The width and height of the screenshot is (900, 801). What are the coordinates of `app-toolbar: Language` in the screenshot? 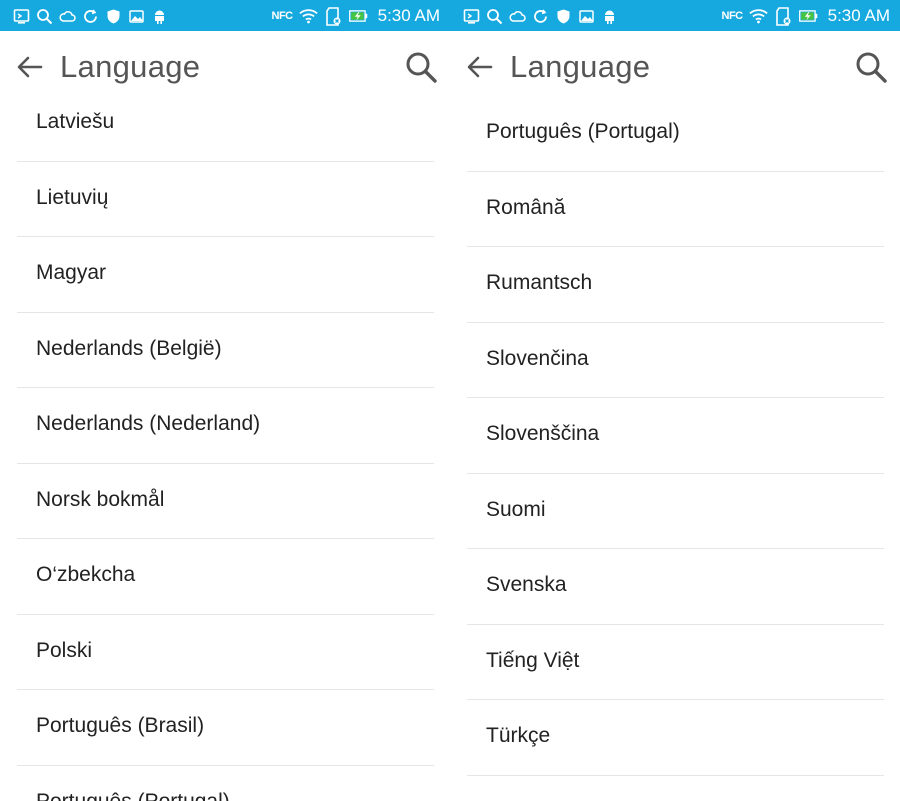 It's located at (675, 68).